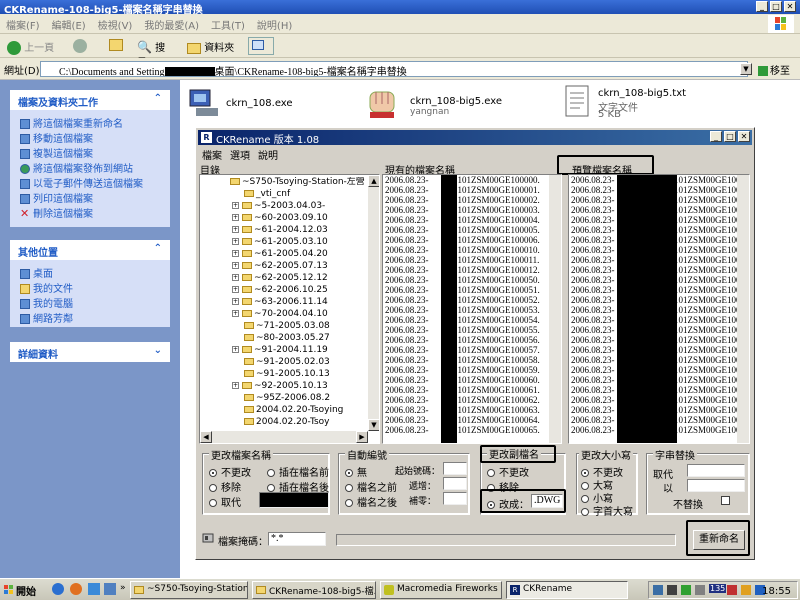 This screenshot has height=600, width=800. What do you see at coordinates (284, 437) in the screenshot?
I see `tree-horizontal-scrollbar: ◀ ▶` at bounding box center [284, 437].